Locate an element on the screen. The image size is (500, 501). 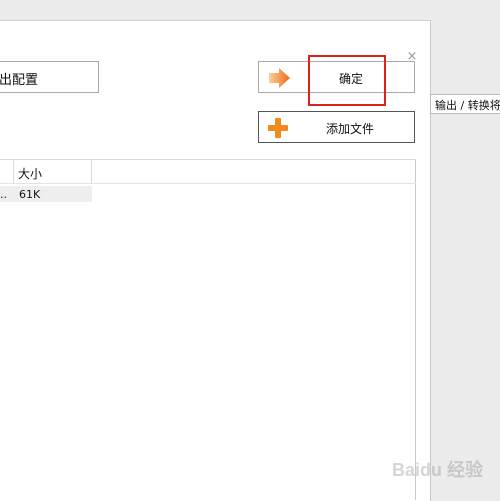
column-header-filler is located at coordinates (254, 172).